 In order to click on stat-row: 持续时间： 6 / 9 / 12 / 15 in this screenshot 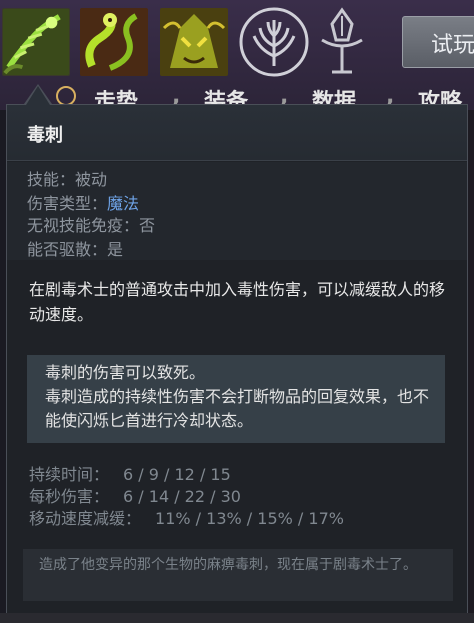, I will do `click(239, 472)`.